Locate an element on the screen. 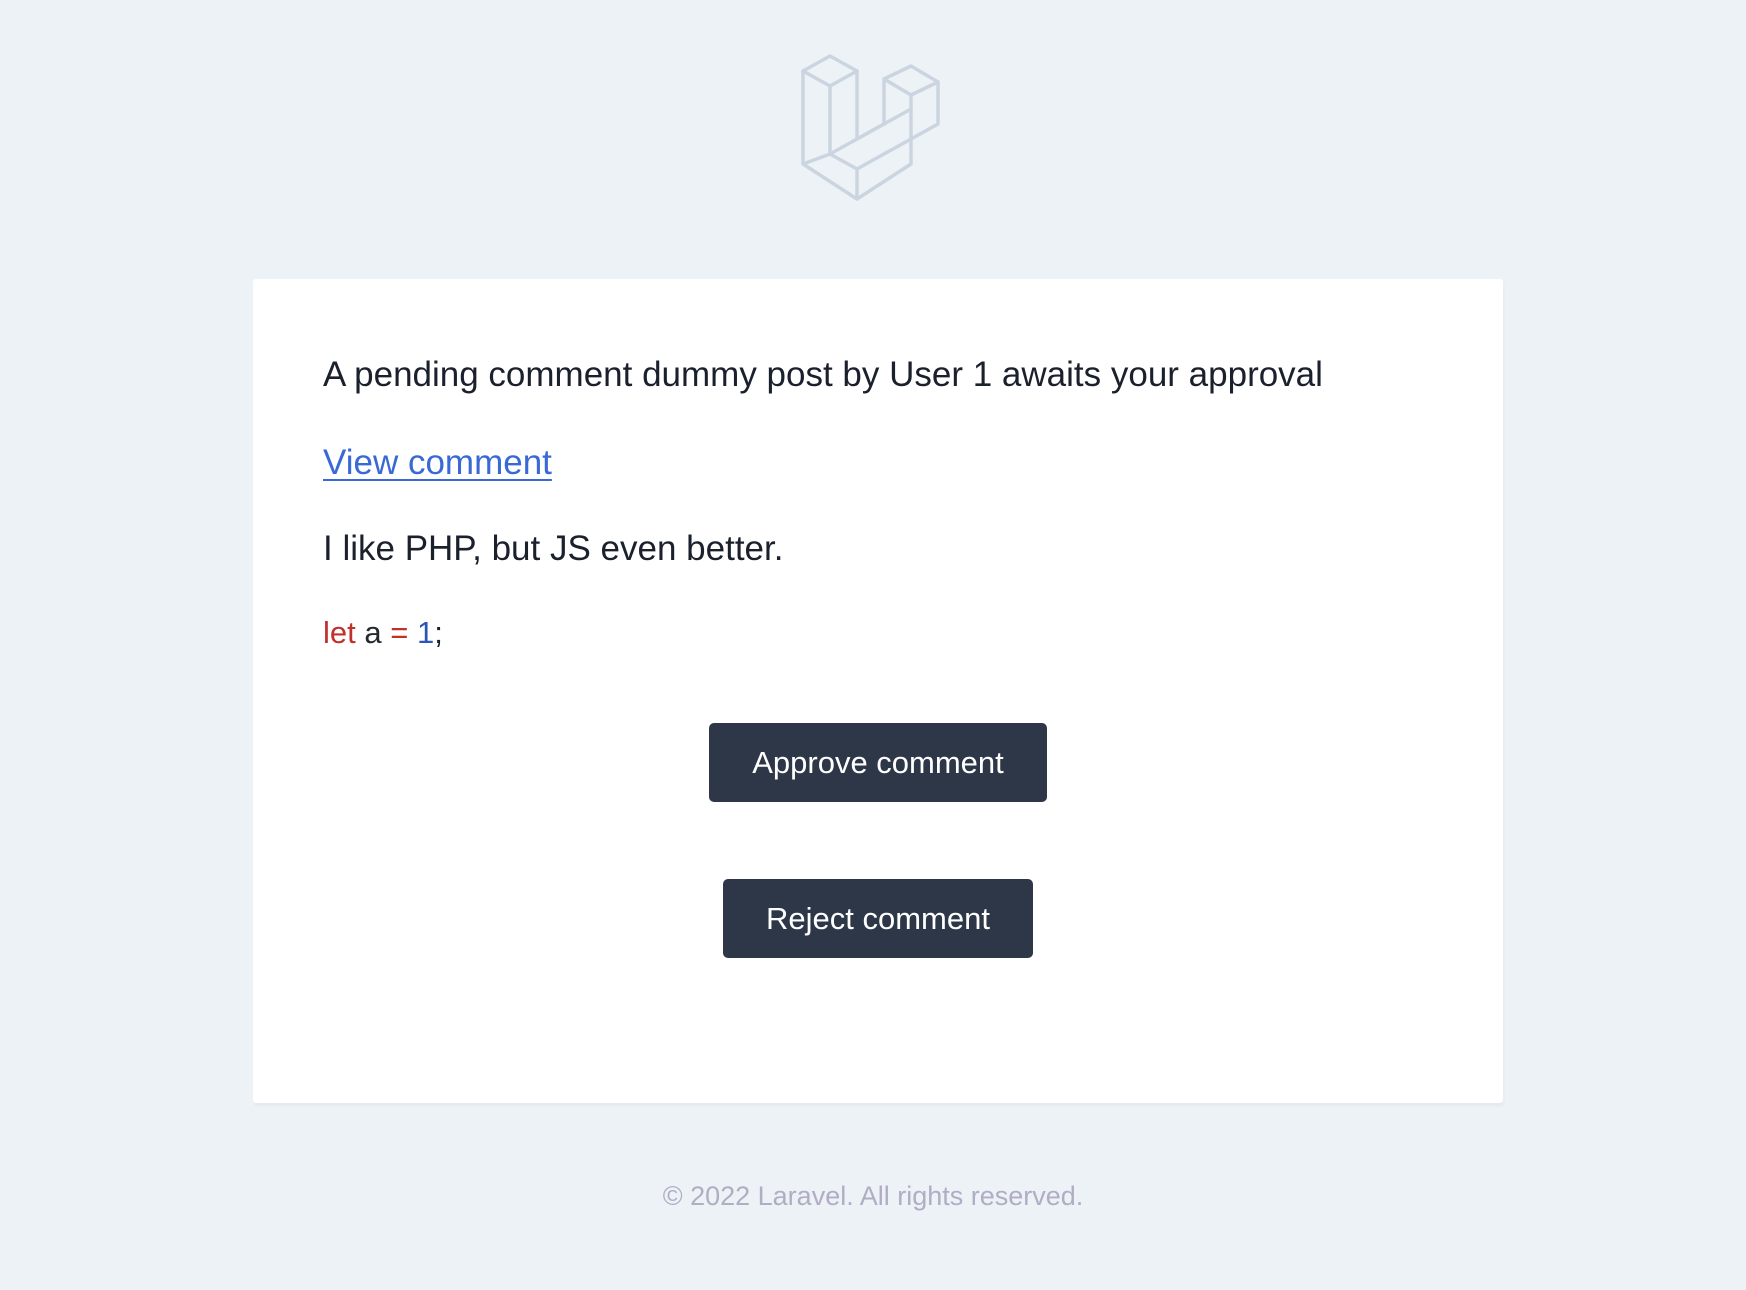 The height and width of the screenshot is (1290, 1746). code-terminator: ; is located at coordinates (438, 632).